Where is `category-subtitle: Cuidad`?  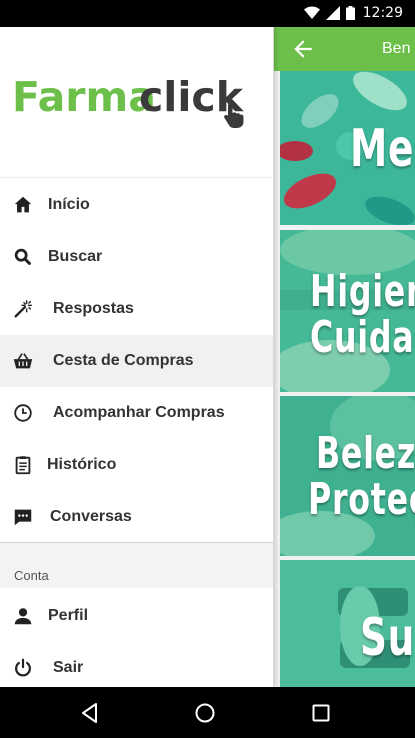
category-subtitle: Cuidad is located at coordinates (362, 337).